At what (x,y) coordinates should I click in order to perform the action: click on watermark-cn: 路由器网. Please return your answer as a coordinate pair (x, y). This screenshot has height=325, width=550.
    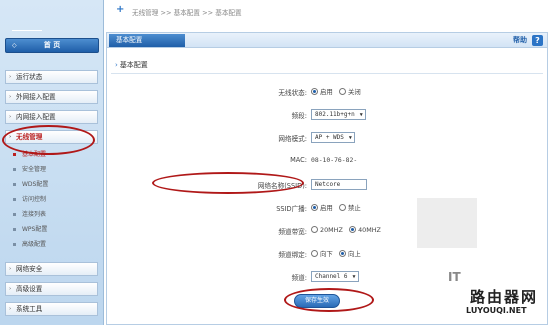
    Looking at the image, I should click on (504, 297).